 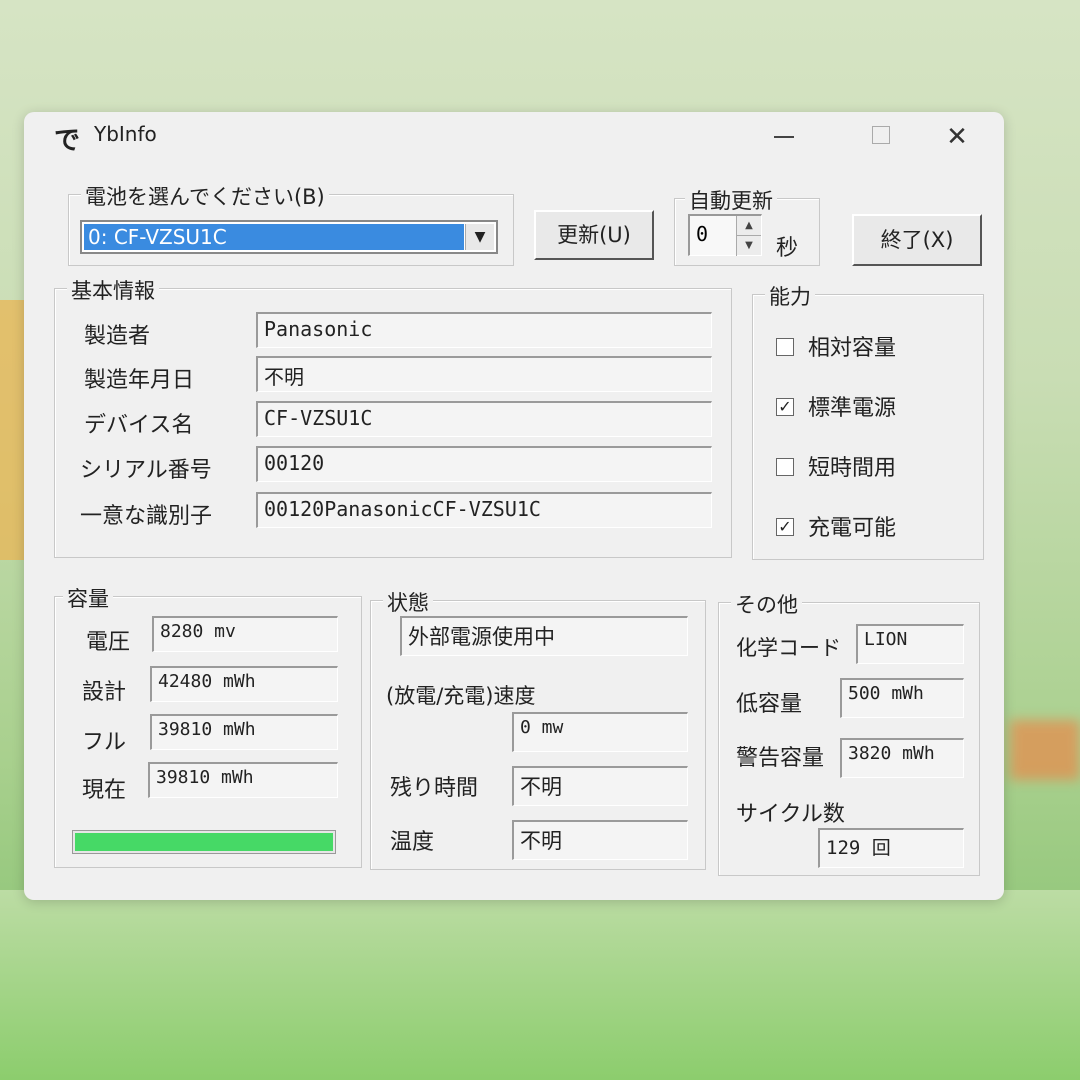 I want to click on relative-capacity-checkbox: 相対容量, so click(x=836, y=346).